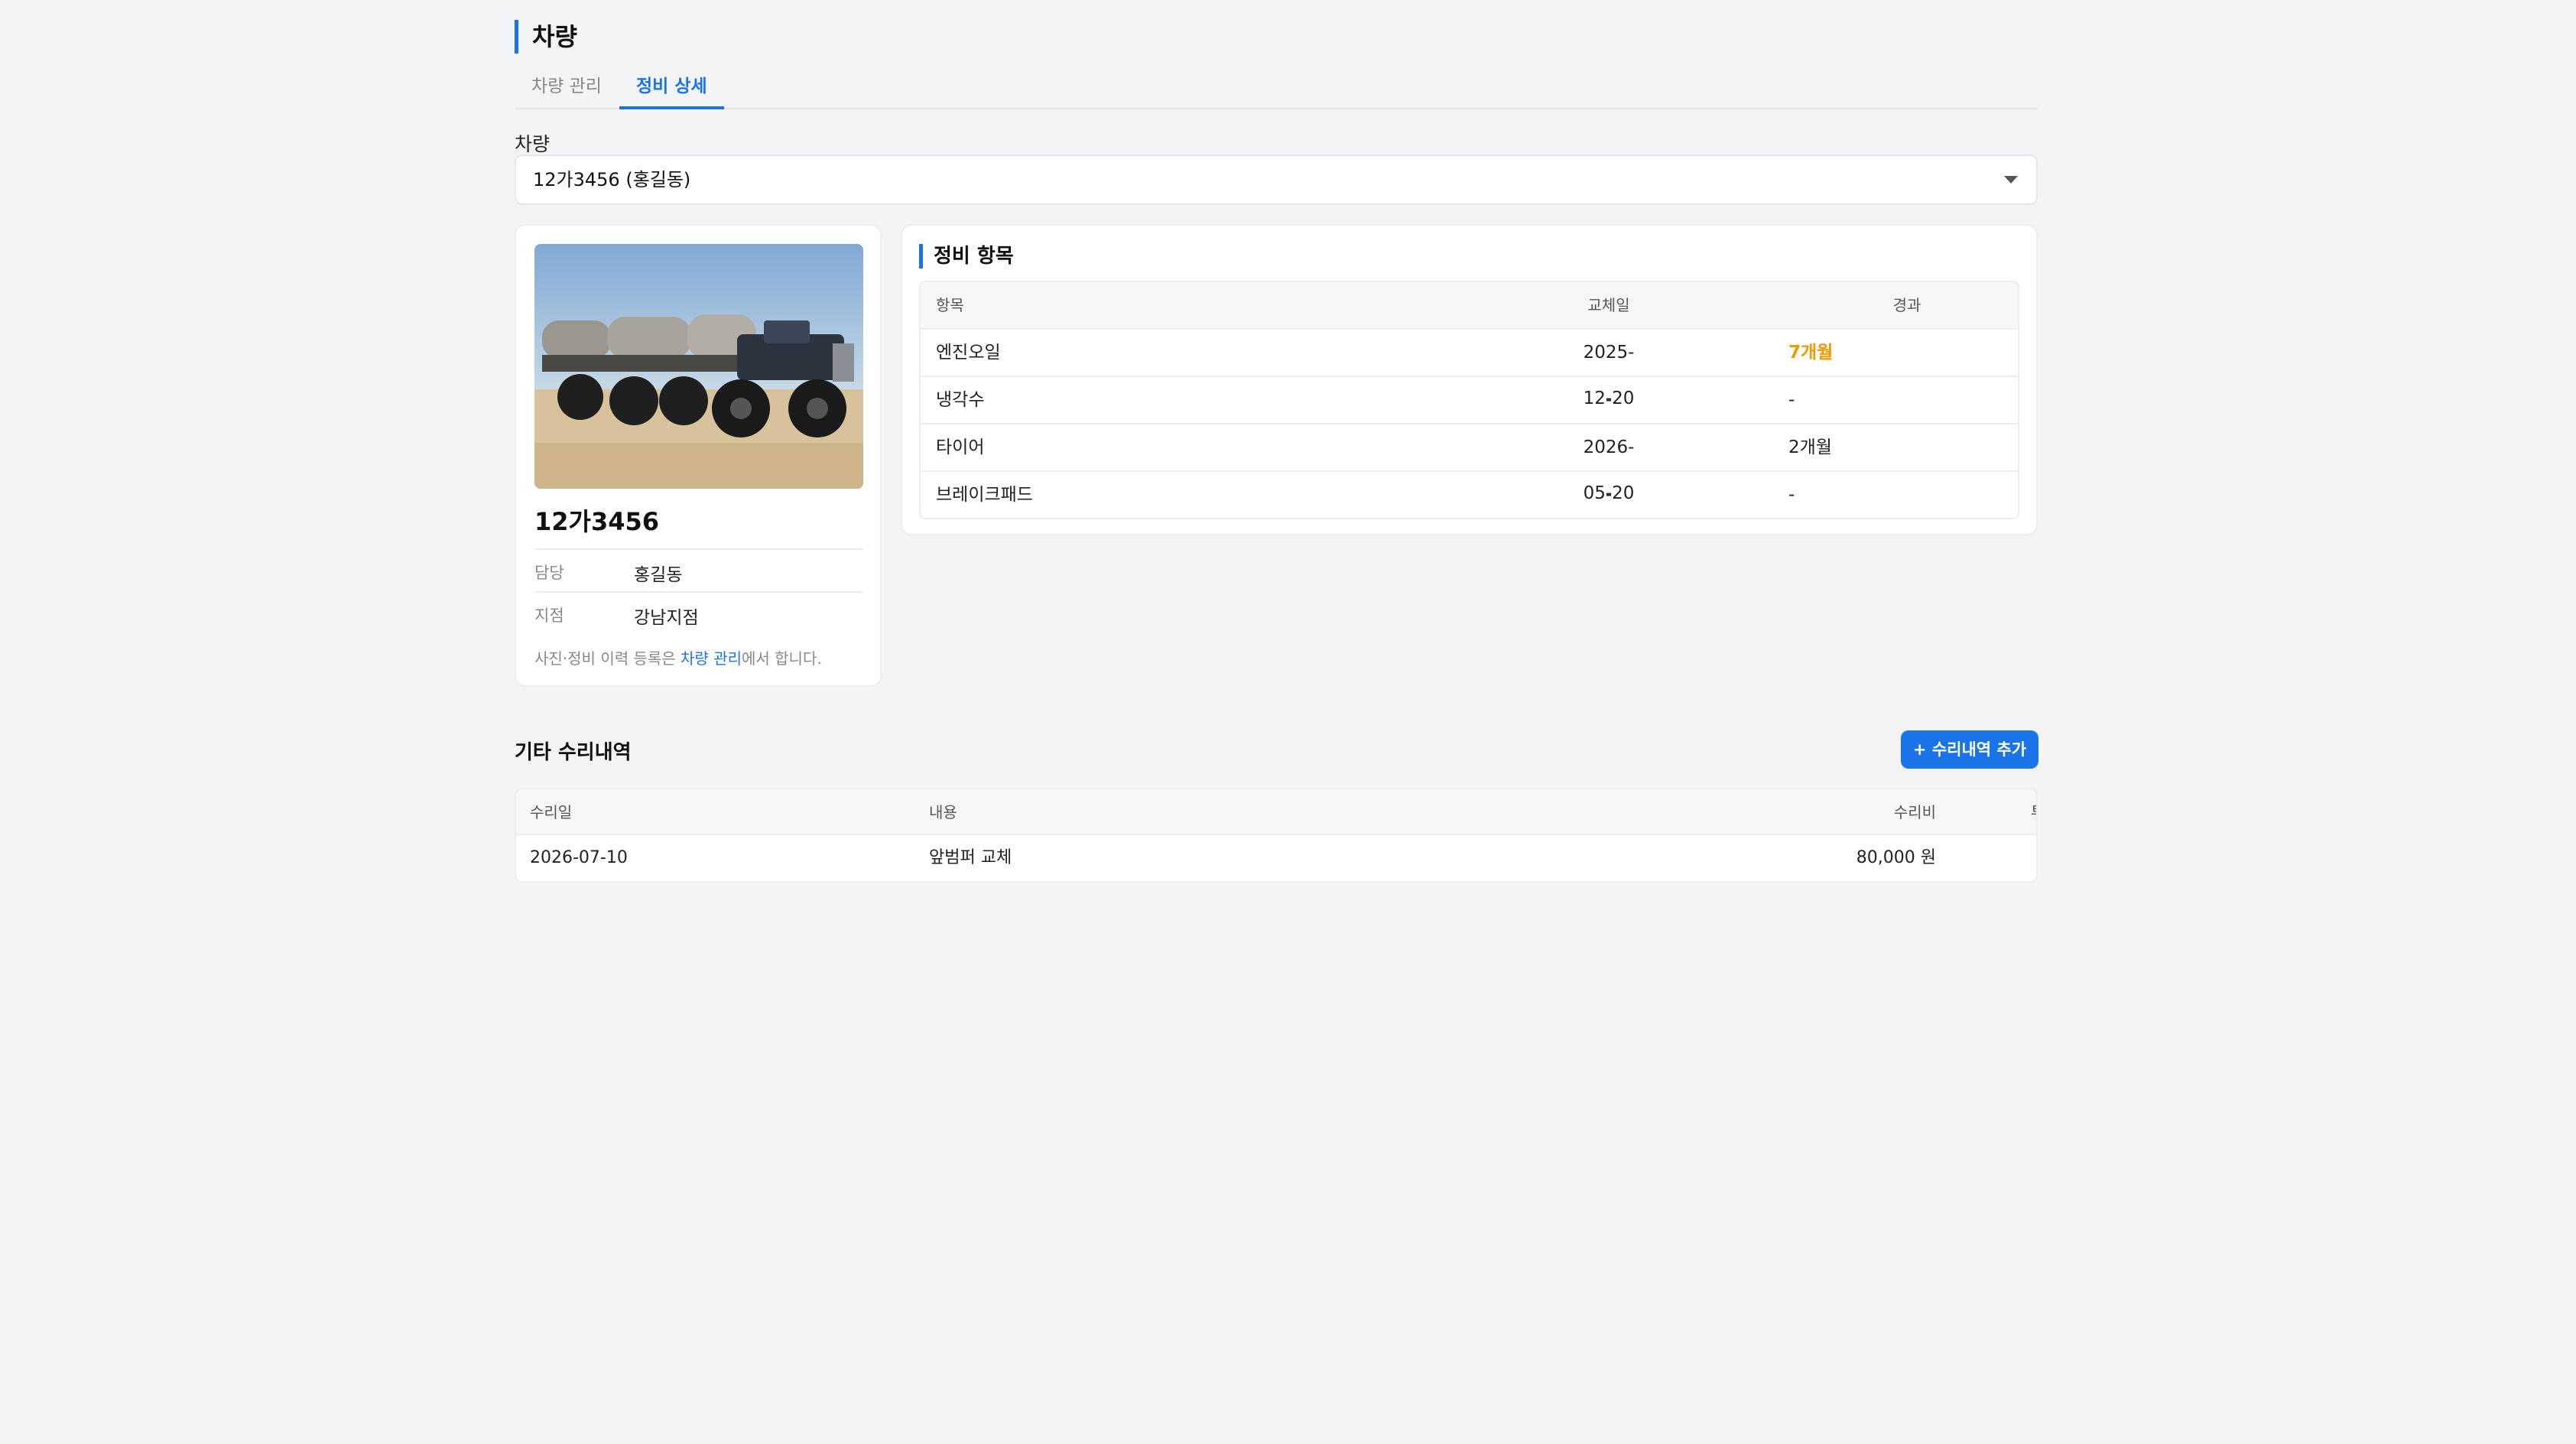 The height and width of the screenshot is (1444, 2576). I want to click on table-row: 냉각수 - -, so click(1470, 399).